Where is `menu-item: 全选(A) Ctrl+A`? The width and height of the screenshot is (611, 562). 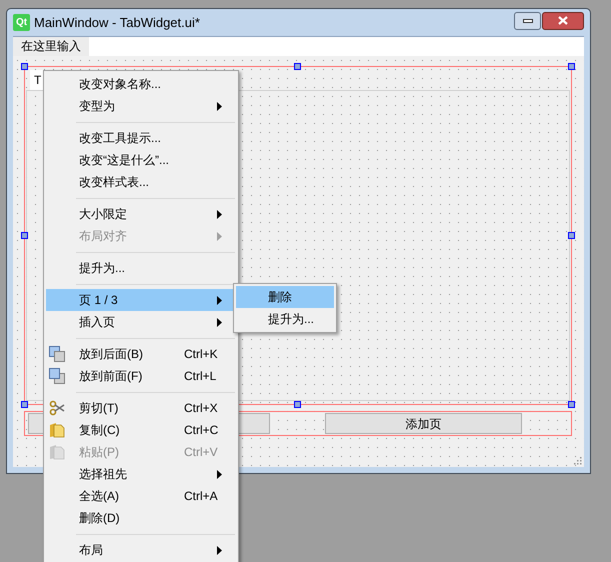 menu-item: 全选(A) Ctrl+A is located at coordinates (141, 496).